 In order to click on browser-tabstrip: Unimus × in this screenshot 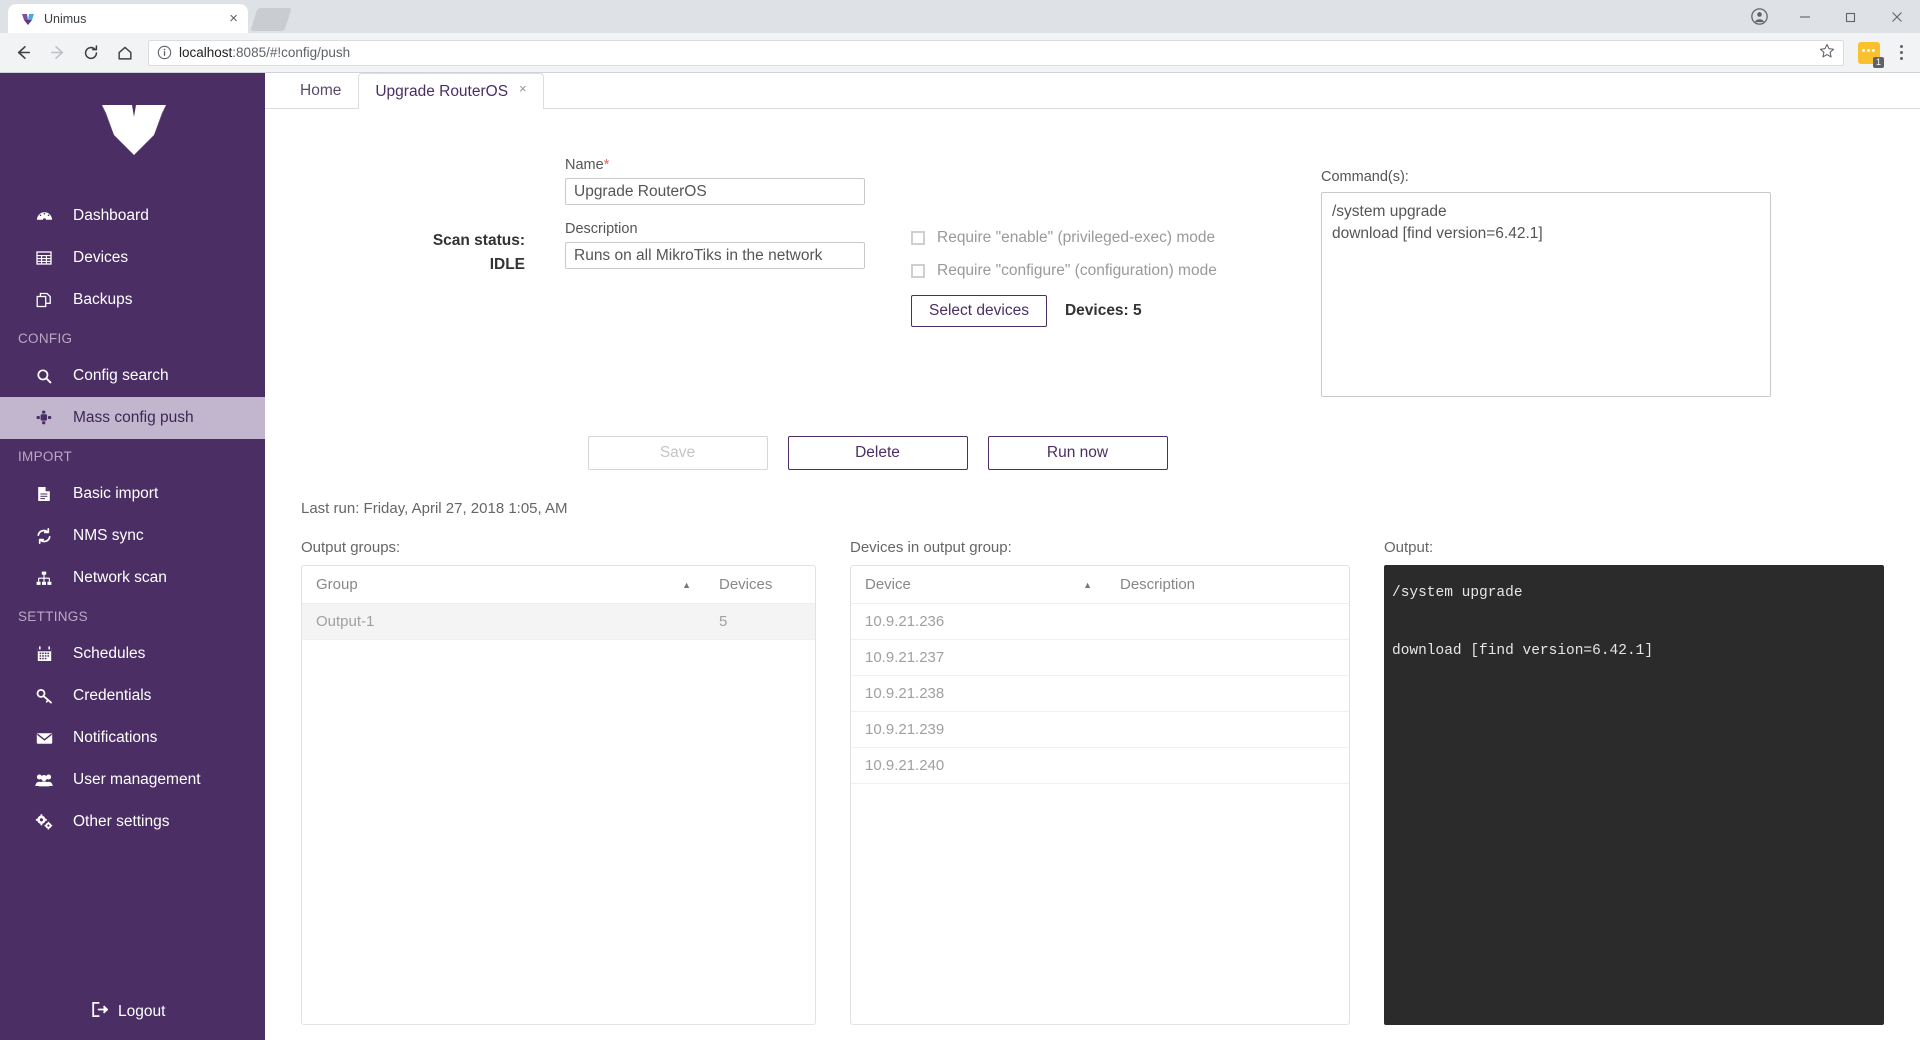, I will do `click(960, 16)`.